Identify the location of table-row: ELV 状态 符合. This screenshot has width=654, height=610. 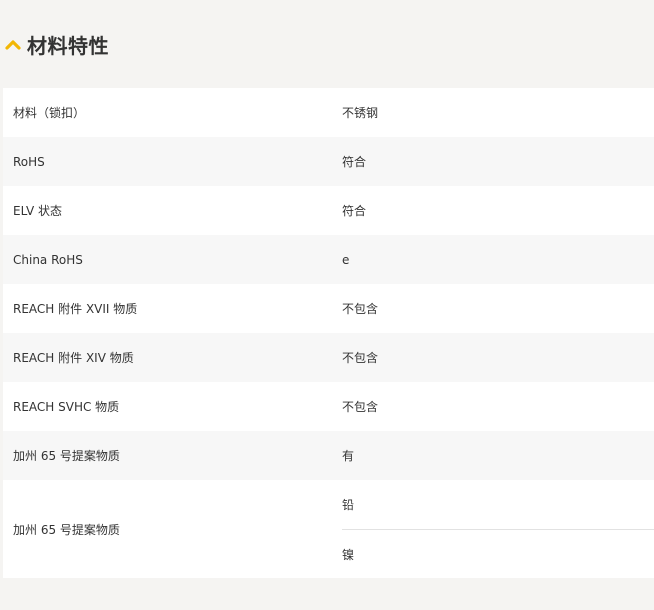
(328, 210).